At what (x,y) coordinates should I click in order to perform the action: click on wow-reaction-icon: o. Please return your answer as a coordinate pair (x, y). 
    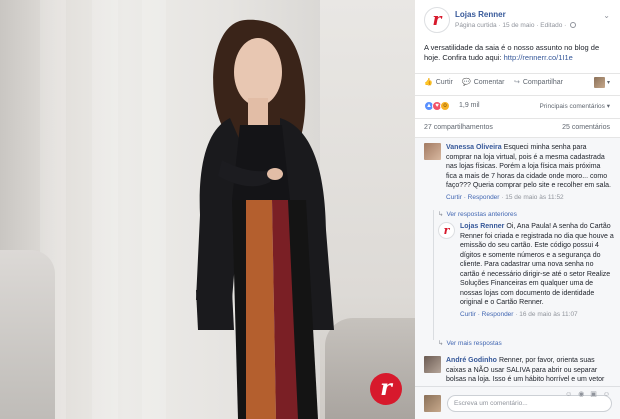
    Looking at the image, I should click on (445, 106).